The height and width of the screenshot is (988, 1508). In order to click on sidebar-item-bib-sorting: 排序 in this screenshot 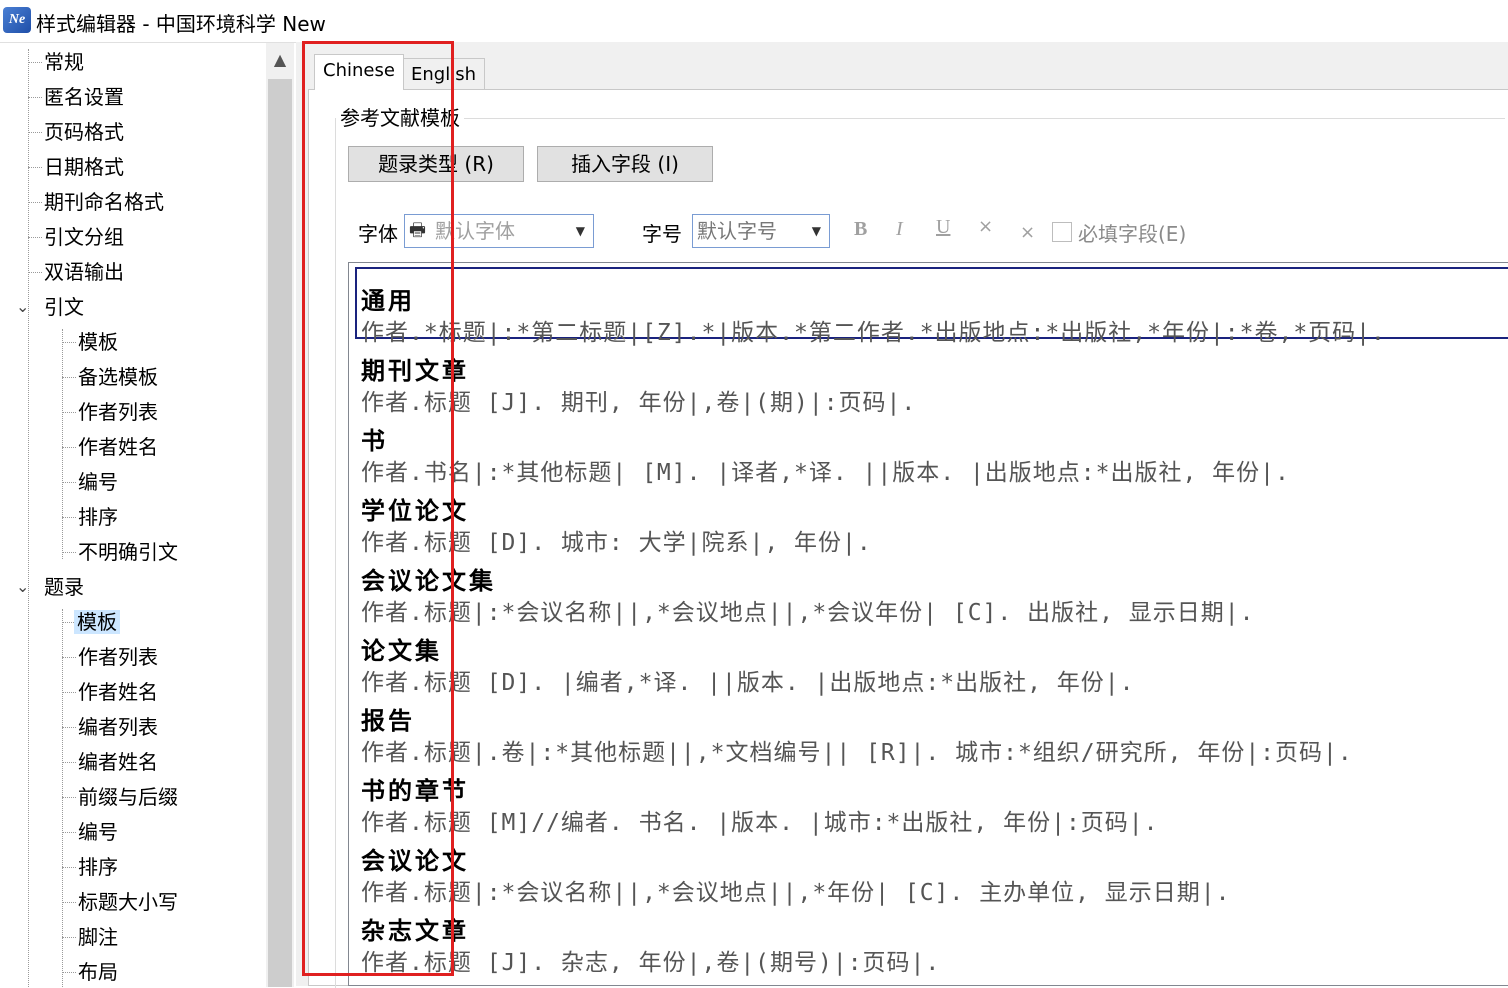, I will do `click(98, 867)`.